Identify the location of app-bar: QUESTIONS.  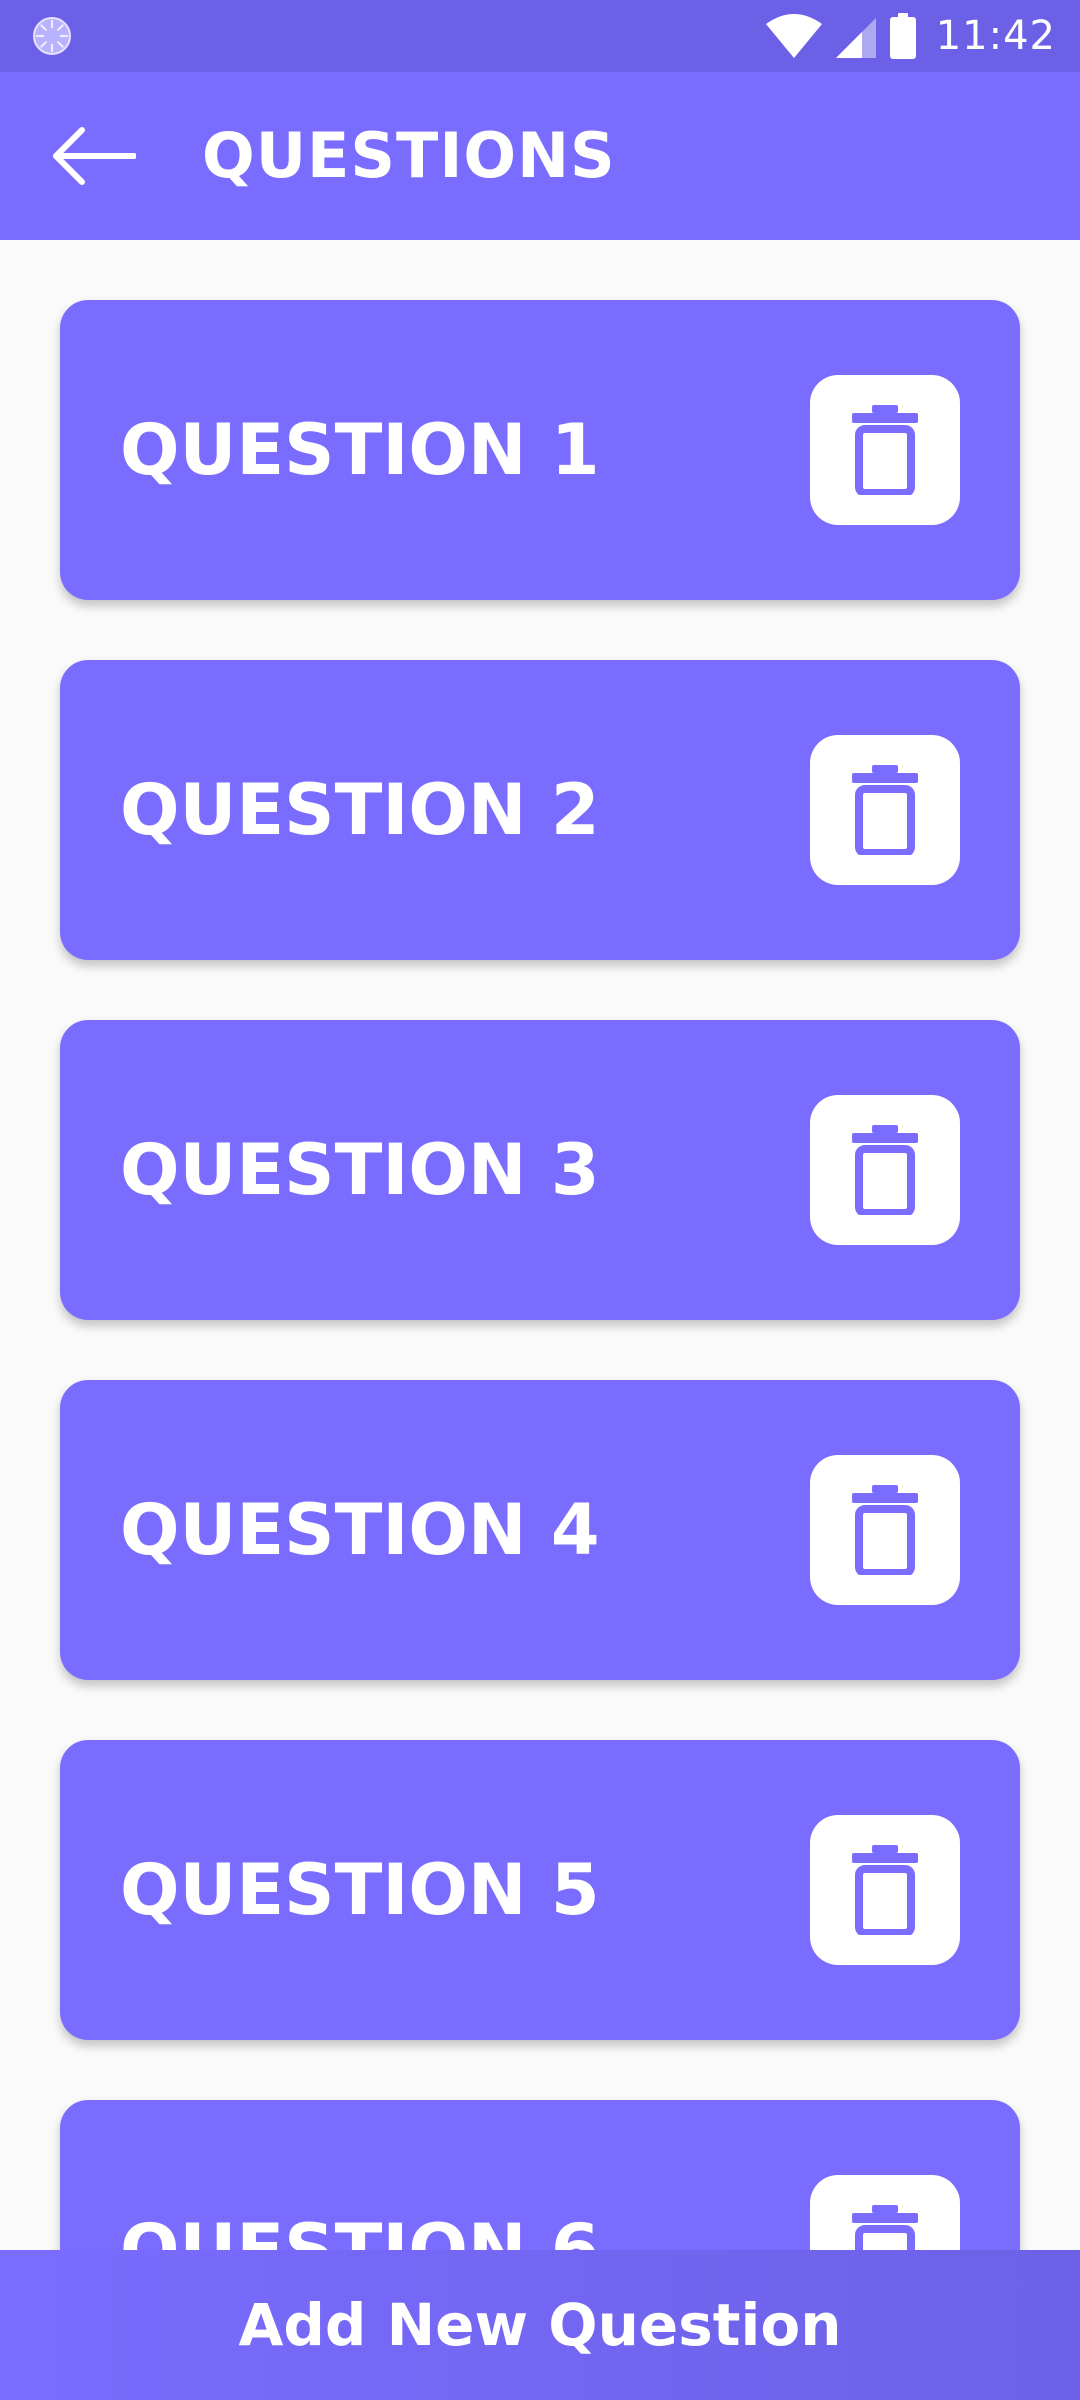
(540, 156).